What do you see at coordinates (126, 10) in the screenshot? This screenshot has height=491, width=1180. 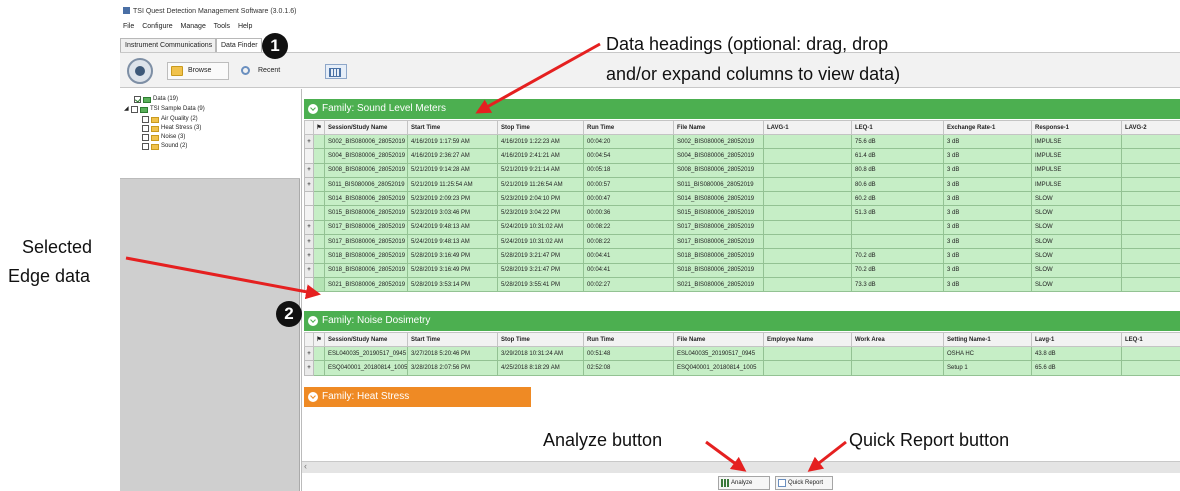 I see `app-icon` at bounding box center [126, 10].